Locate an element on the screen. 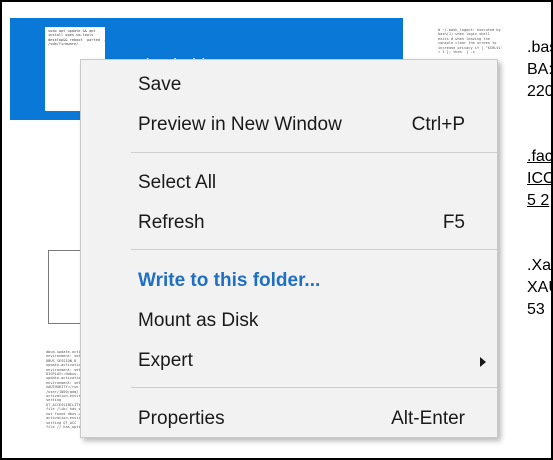 The image size is (553, 460). menu-item-select-all: Select All is located at coordinates (289, 184).